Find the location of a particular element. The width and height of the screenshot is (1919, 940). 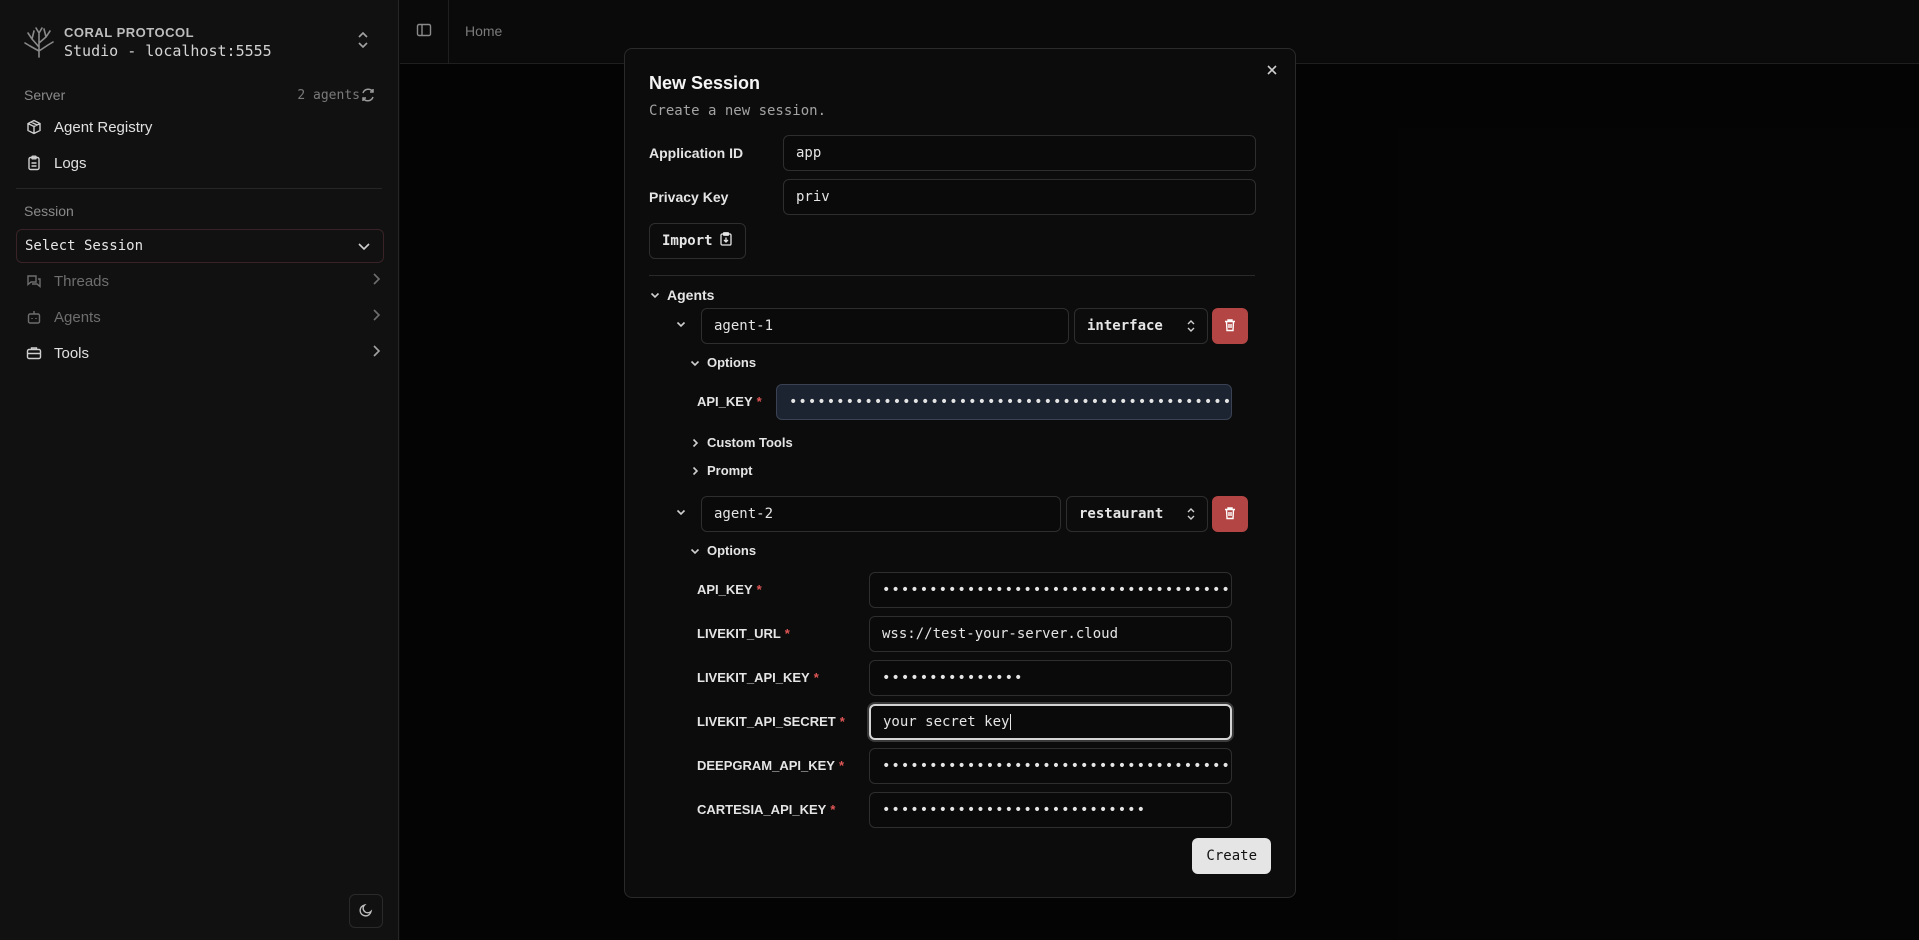

close-icon is located at coordinates (1272, 71).